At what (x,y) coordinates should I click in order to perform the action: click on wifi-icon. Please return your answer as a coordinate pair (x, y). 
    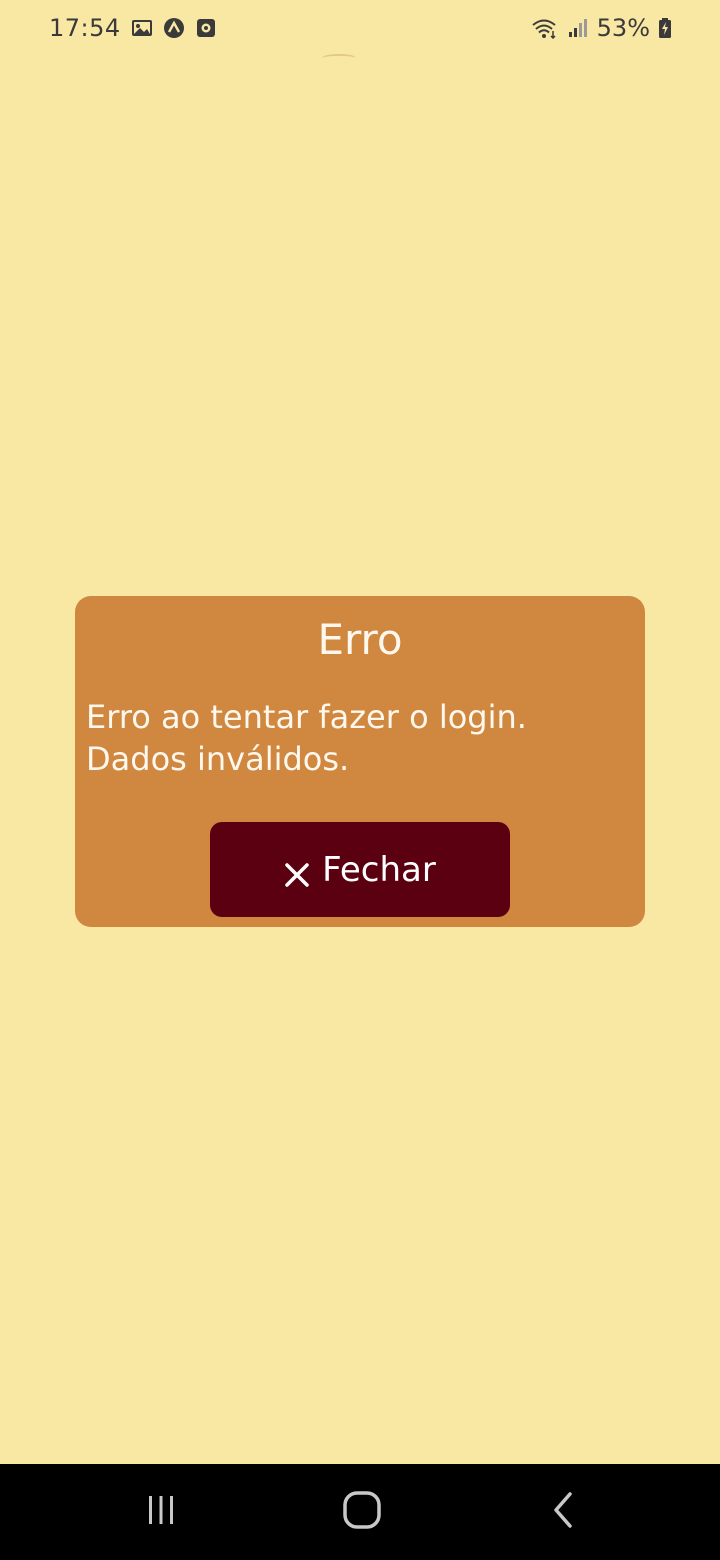
    Looking at the image, I should click on (545, 28).